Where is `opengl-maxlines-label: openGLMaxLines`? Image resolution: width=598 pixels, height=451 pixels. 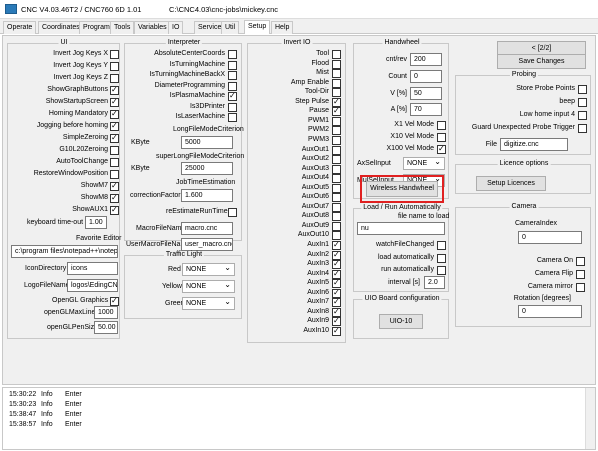 opengl-maxlines-label: openGLMaxLines is located at coordinates (71, 312).